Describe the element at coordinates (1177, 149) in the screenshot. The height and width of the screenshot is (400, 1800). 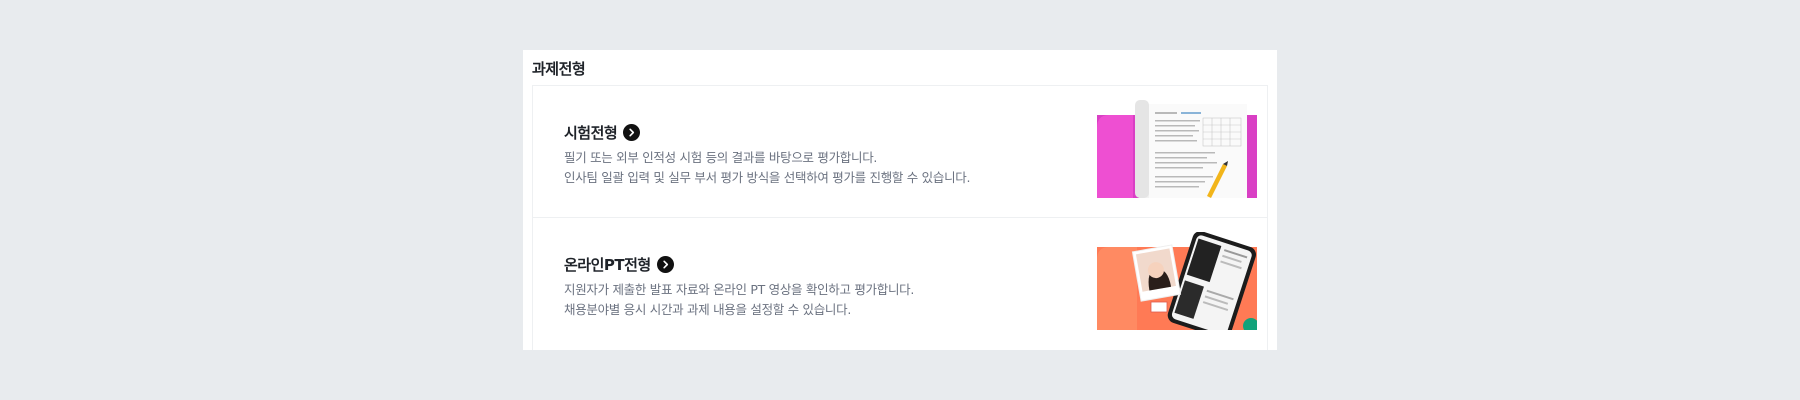
I see `exam-paper-illustration` at that location.